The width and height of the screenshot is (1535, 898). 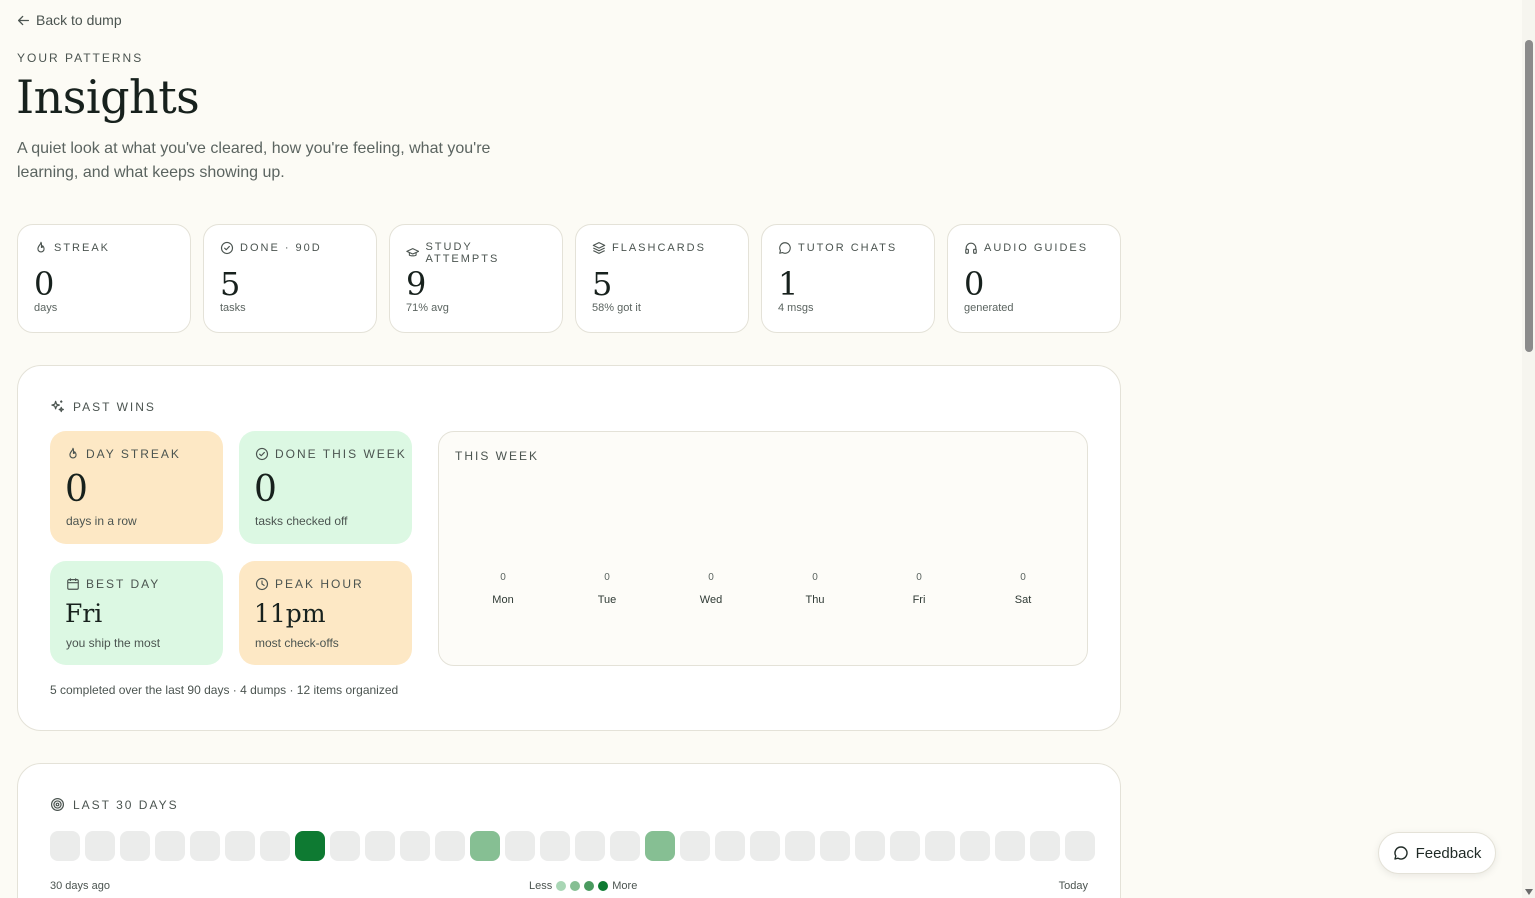 What do you see at coordinates (262, 584) in the screenshot?
I see `clock-icon` at bounding box center [262, 584].